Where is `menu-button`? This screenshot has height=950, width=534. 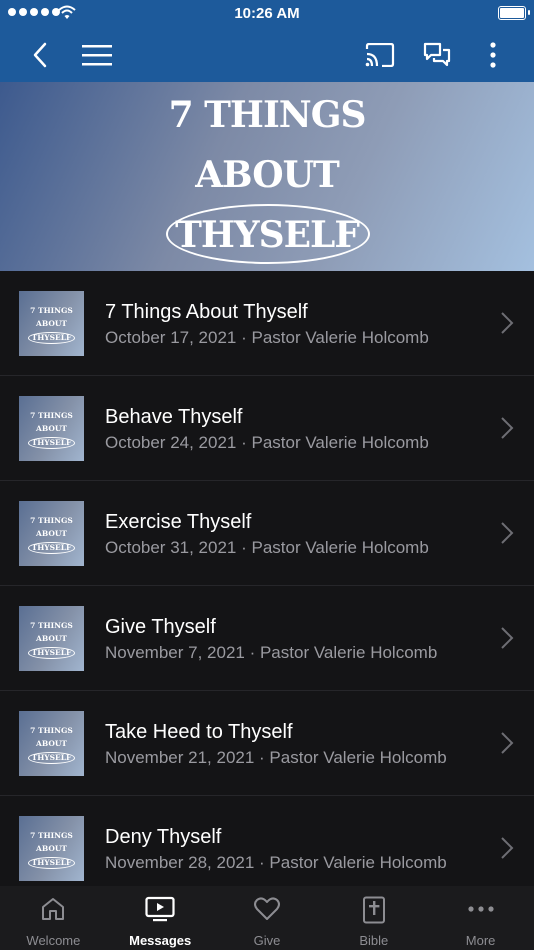 menu-button is located at coordinates (97, 55).